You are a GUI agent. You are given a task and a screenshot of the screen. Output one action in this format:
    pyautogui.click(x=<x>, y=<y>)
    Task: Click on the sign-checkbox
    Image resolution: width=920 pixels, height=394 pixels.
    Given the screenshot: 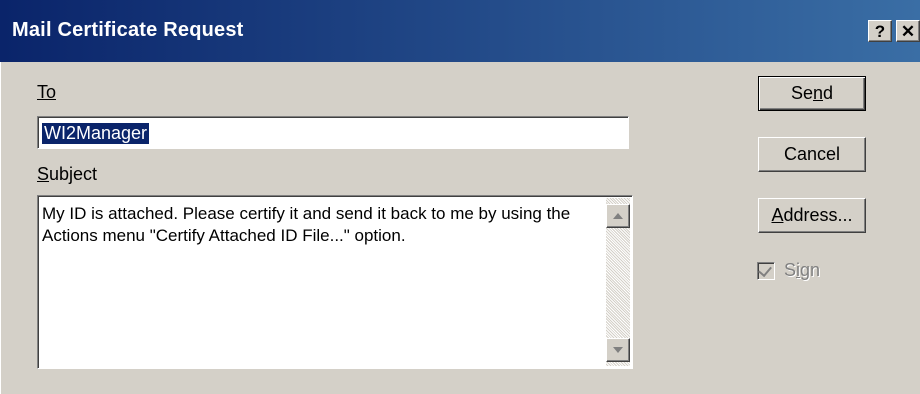 What is the action you would take?
    pyautogui.click(x=766, y=270)
    